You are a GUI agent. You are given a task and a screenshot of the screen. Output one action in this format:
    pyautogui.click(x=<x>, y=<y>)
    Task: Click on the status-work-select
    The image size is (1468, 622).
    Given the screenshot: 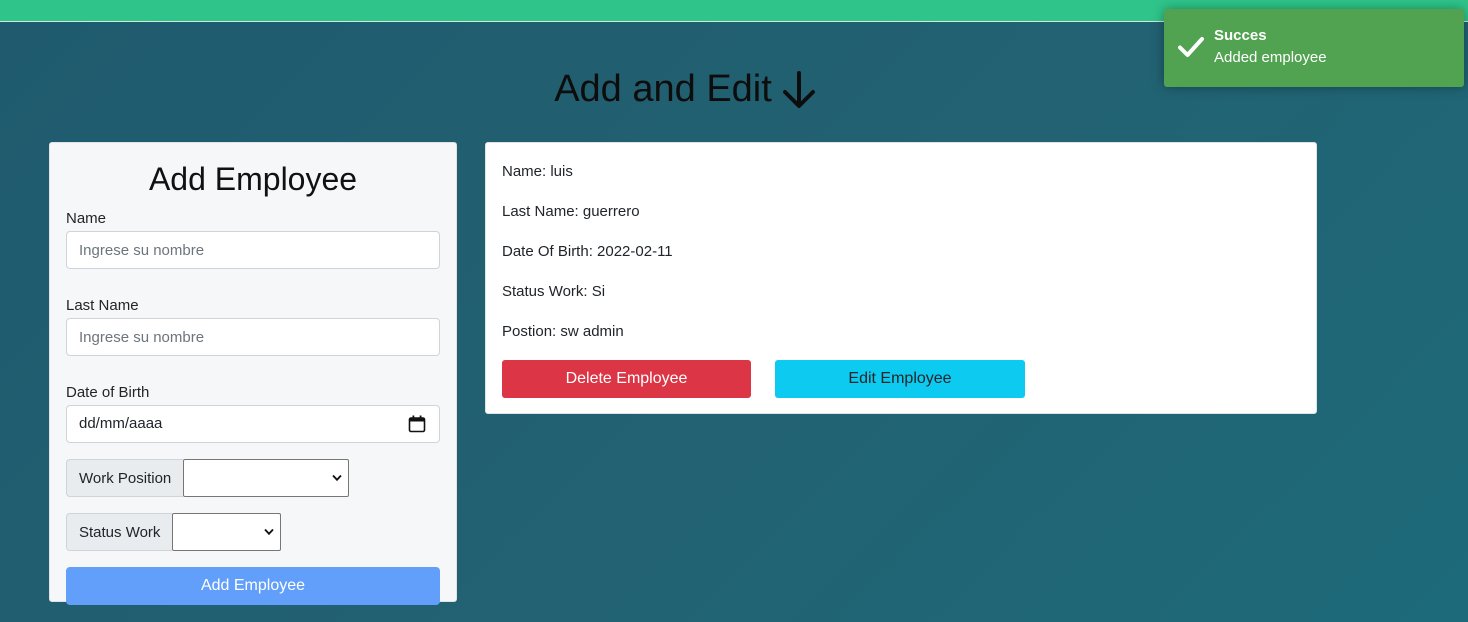 What is the action you would take?
    pyautogui.click(x=227, y=532)
    